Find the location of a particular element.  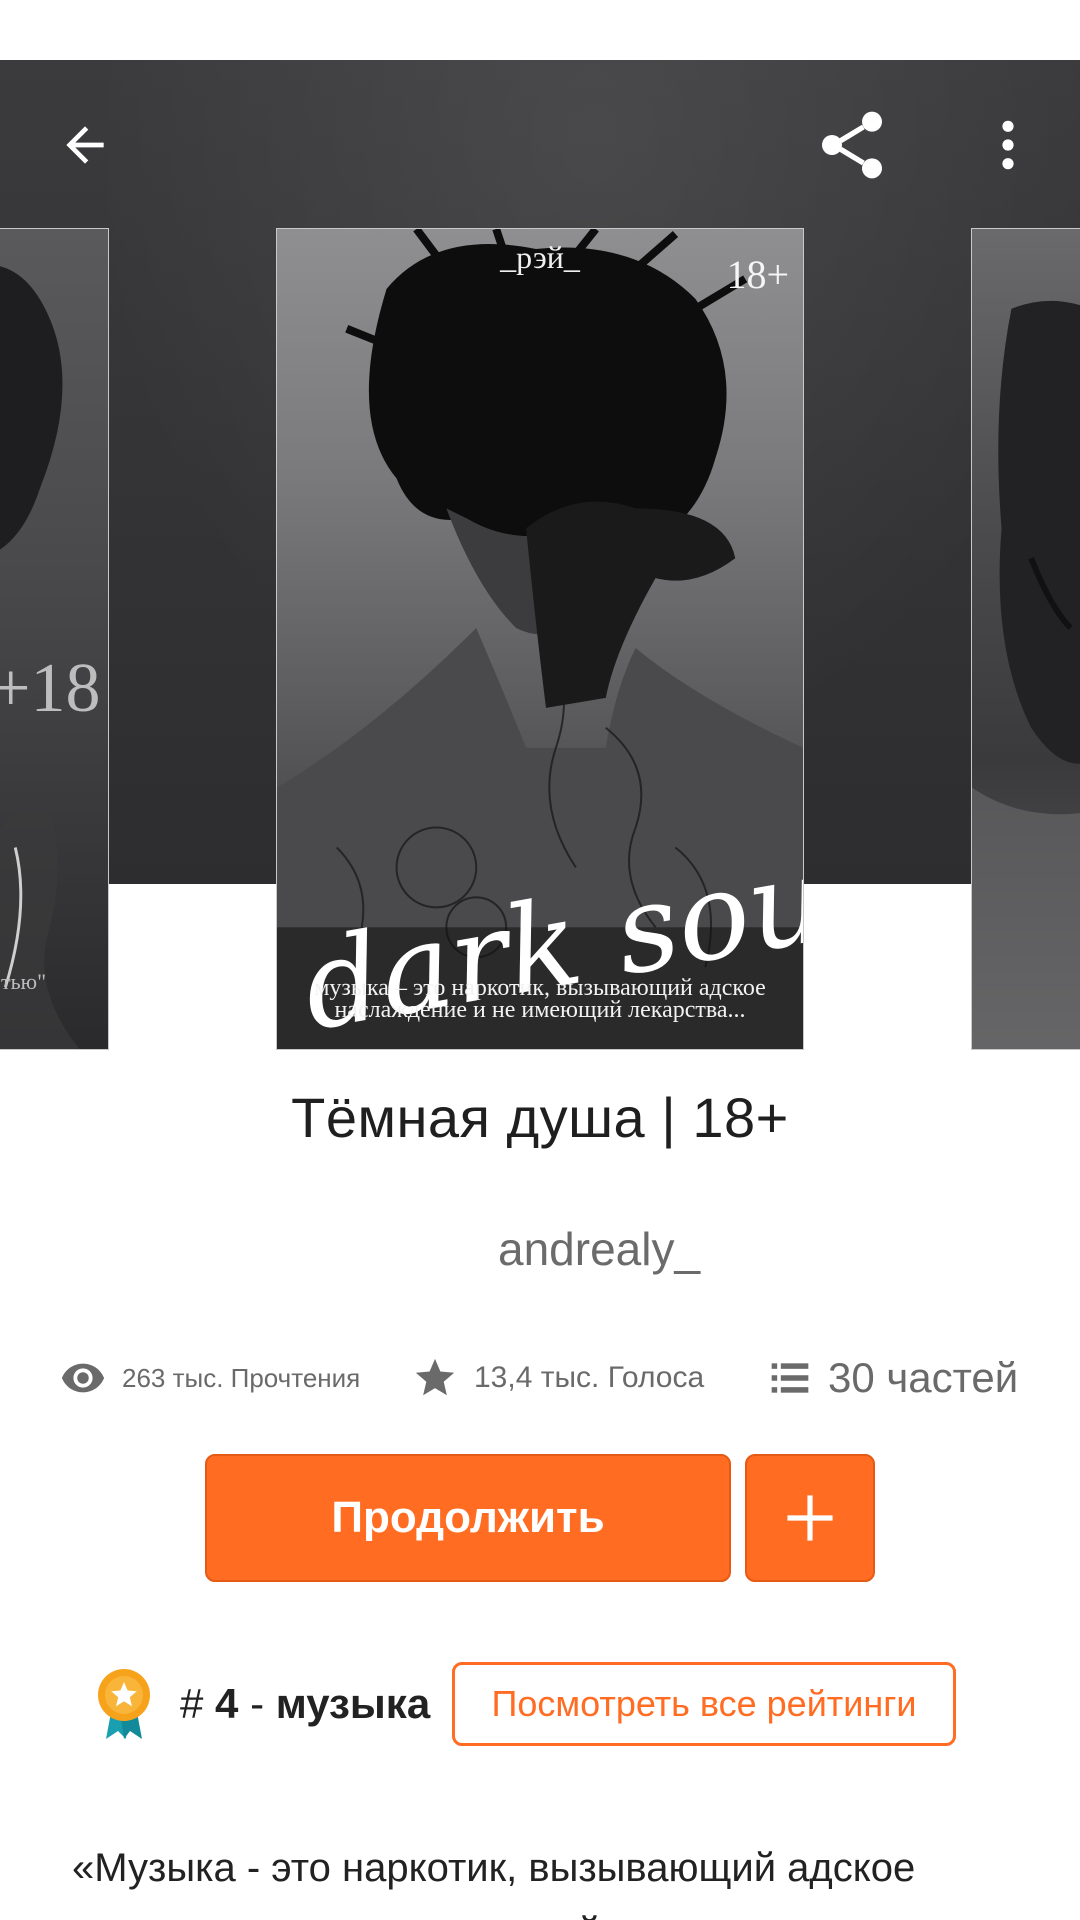

cover-previous-age-label: +18 is located at coordinates (50, 688).